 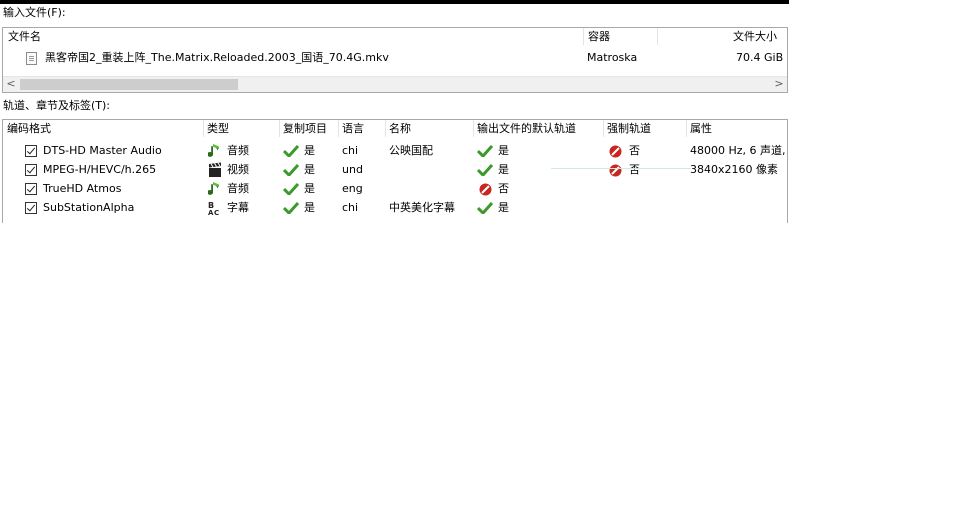 What do you see at coordinates (352, 188) in the screenshot?
I see `track-language: eng` at bounding box center [352, 188].